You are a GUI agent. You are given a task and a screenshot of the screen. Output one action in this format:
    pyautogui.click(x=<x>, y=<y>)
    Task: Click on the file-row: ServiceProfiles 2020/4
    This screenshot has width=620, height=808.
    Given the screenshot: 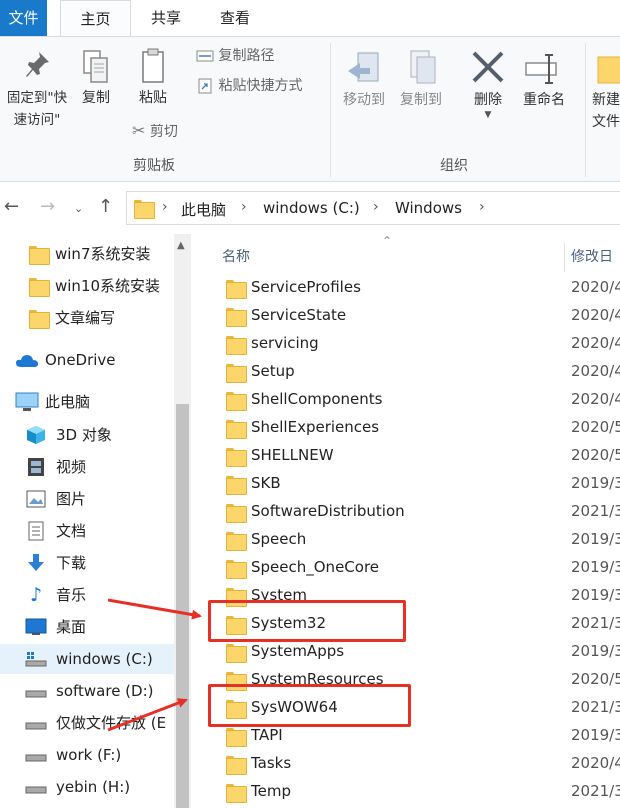 What is the action you would take?
    pyautogui.click(x=407, y=288)
    